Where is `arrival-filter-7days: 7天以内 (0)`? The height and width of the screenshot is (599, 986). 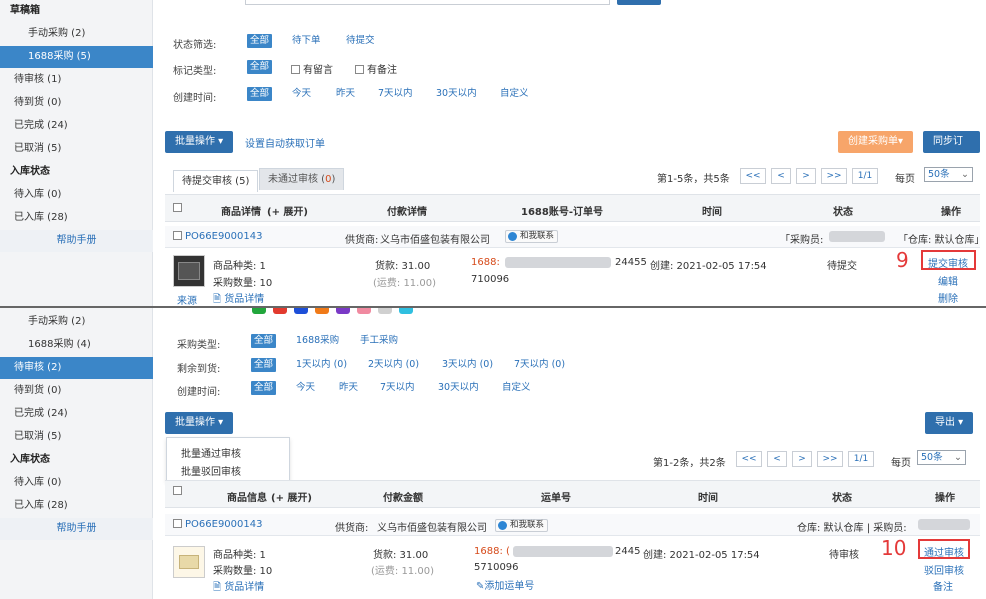 arrival-filter-7days: 7天以内 (0) is located at coordinates (539, 365).